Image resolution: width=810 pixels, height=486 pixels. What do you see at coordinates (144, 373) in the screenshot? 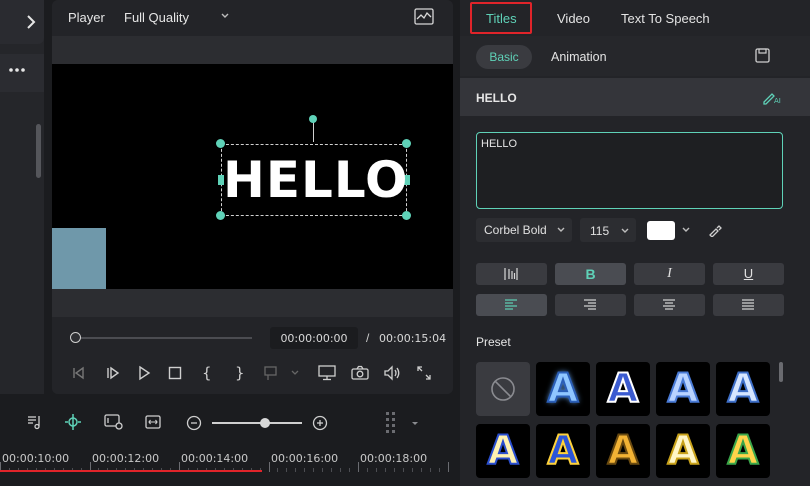
I see `play-icon` at bounding box center [144, 373].